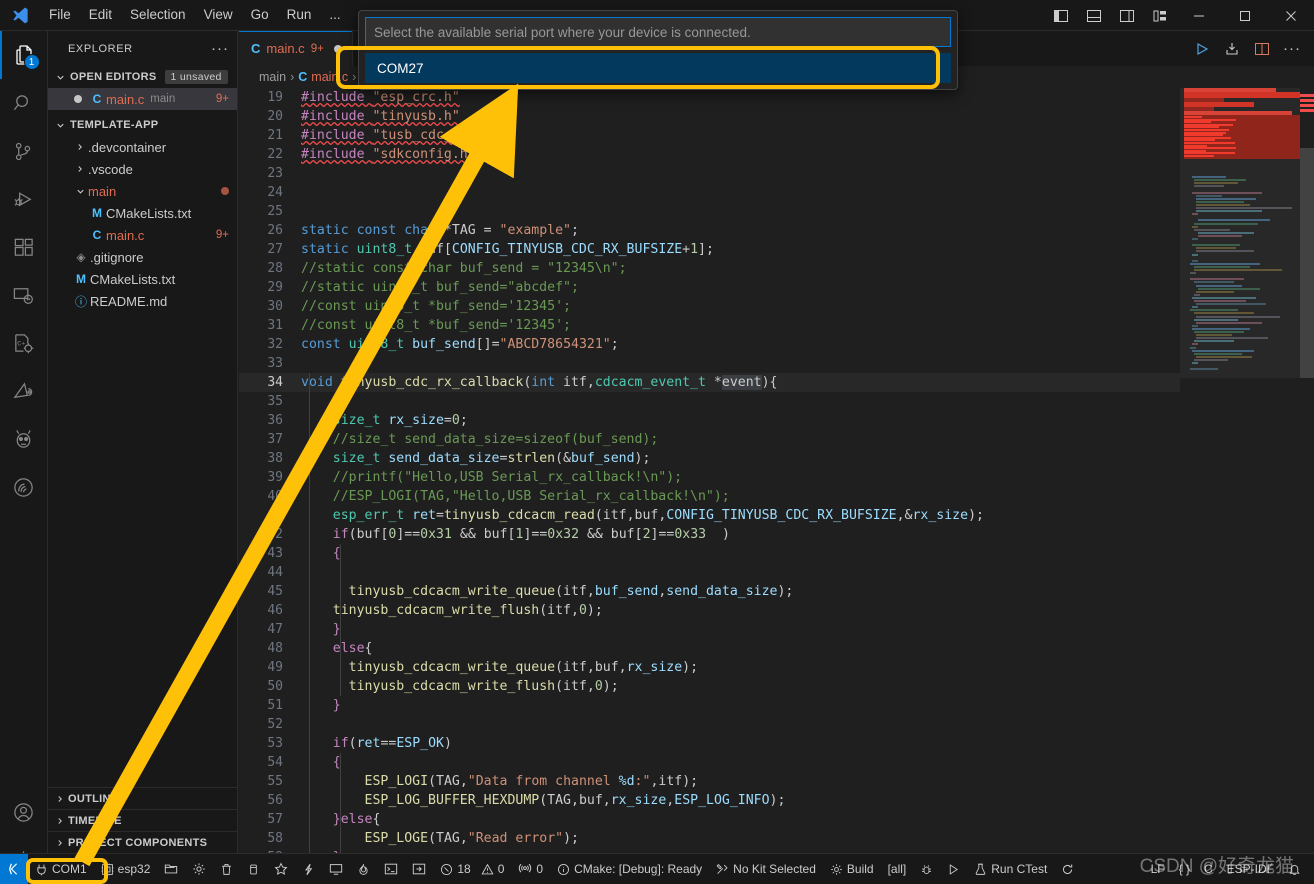  What do you see at coordinates (709, 287) in the screenshot?
I see `code-line: 29 //static uint8_t buf_send="abcdef";` at bounding box center [709, 287].